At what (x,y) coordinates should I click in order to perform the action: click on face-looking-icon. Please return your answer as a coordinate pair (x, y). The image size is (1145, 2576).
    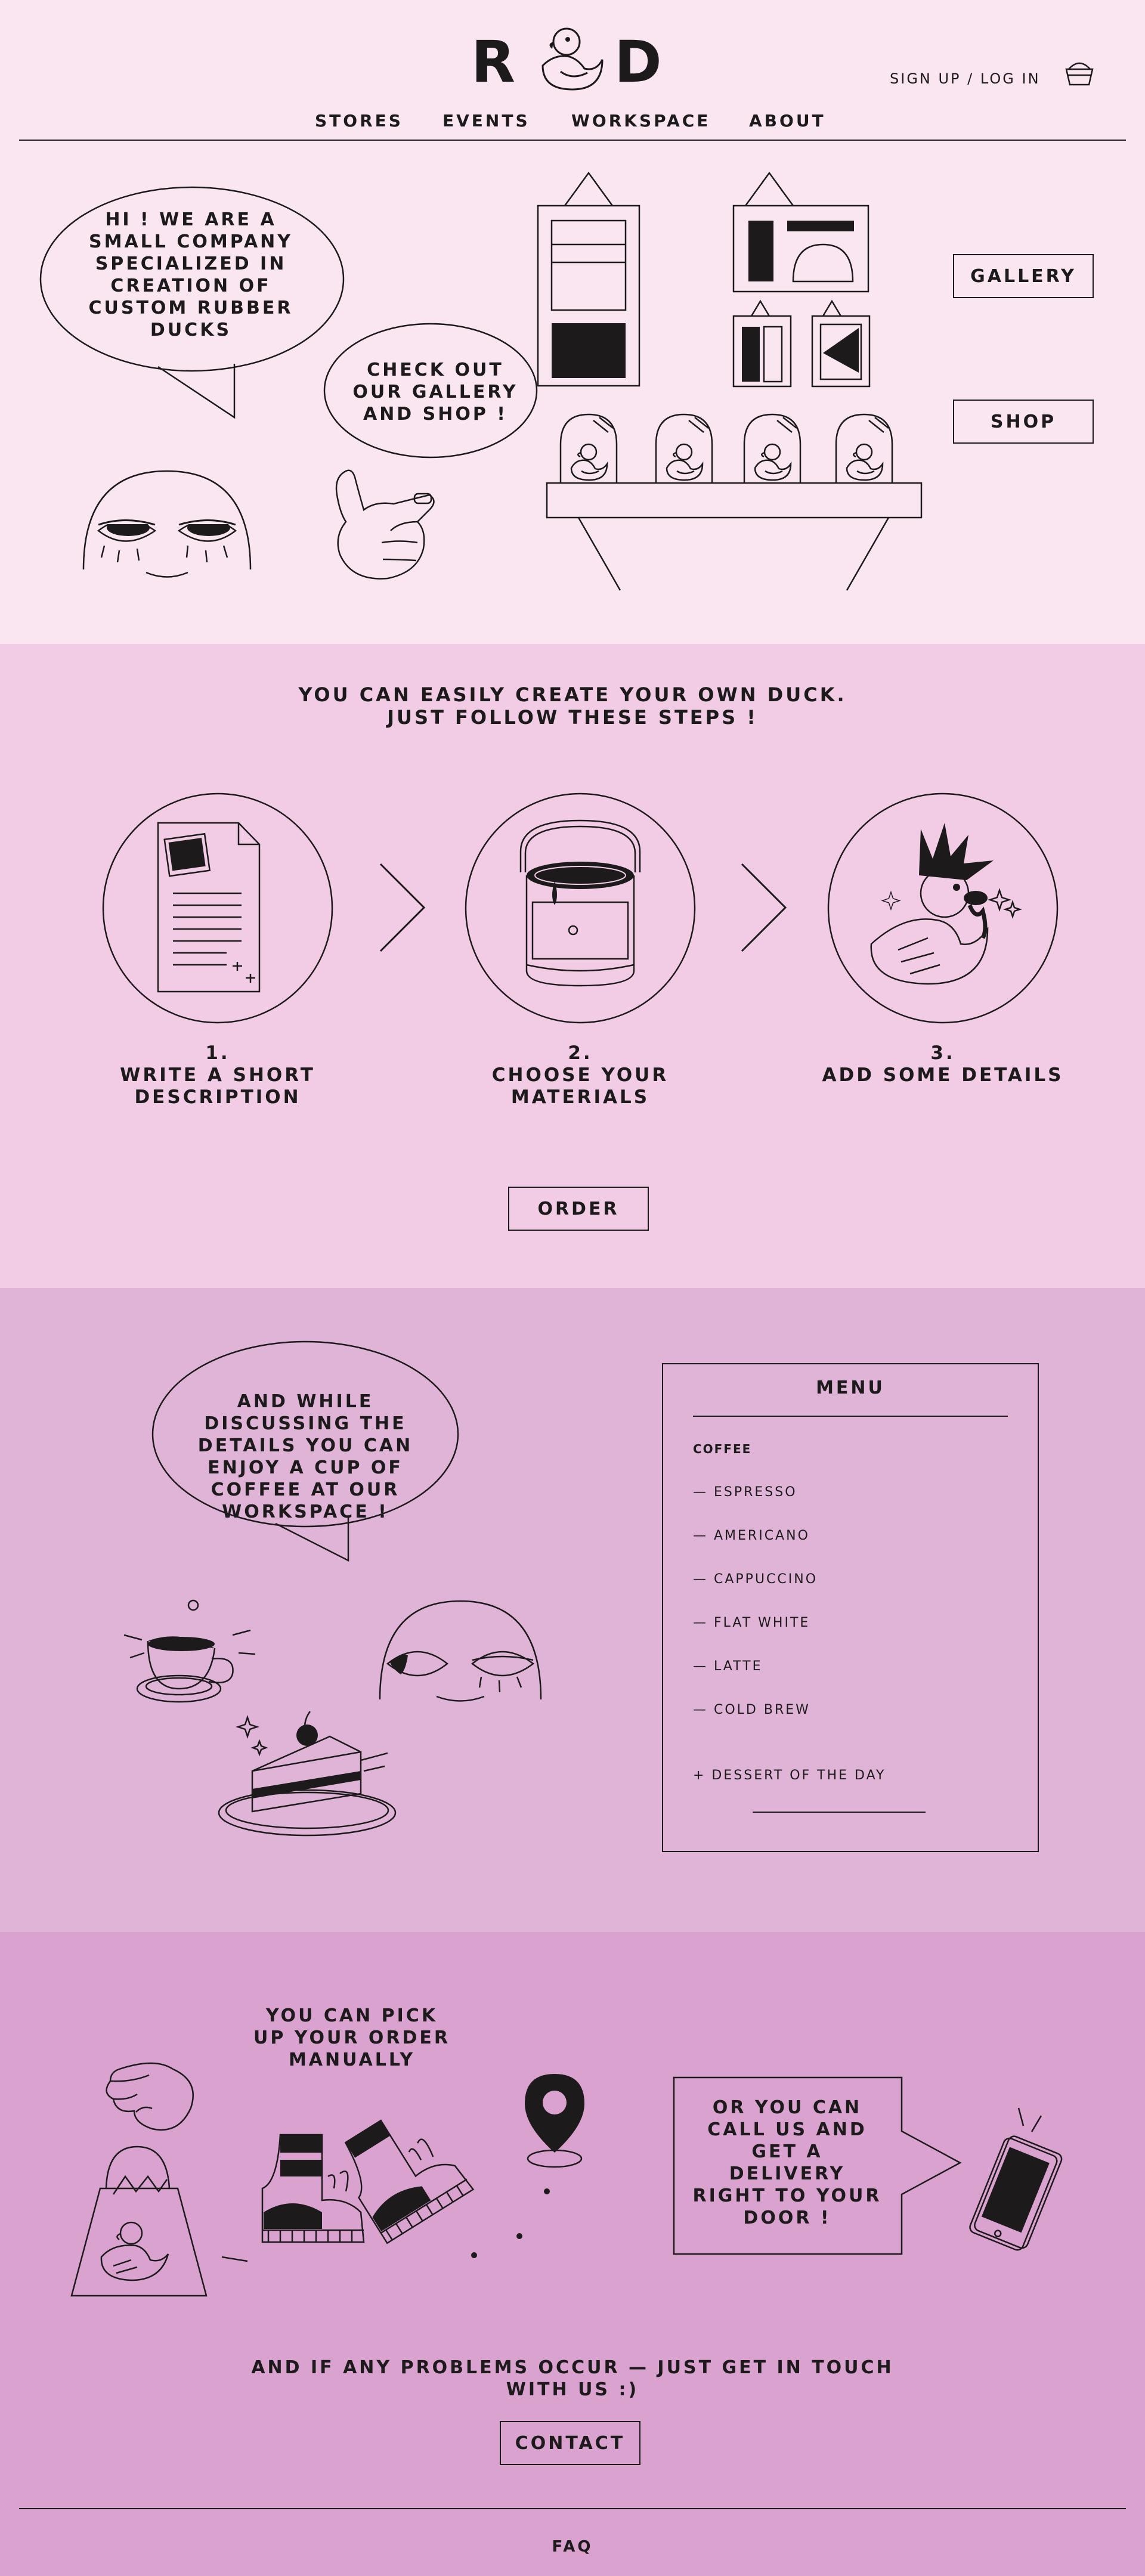
    Looking at the image, I should click on (460, 1651).